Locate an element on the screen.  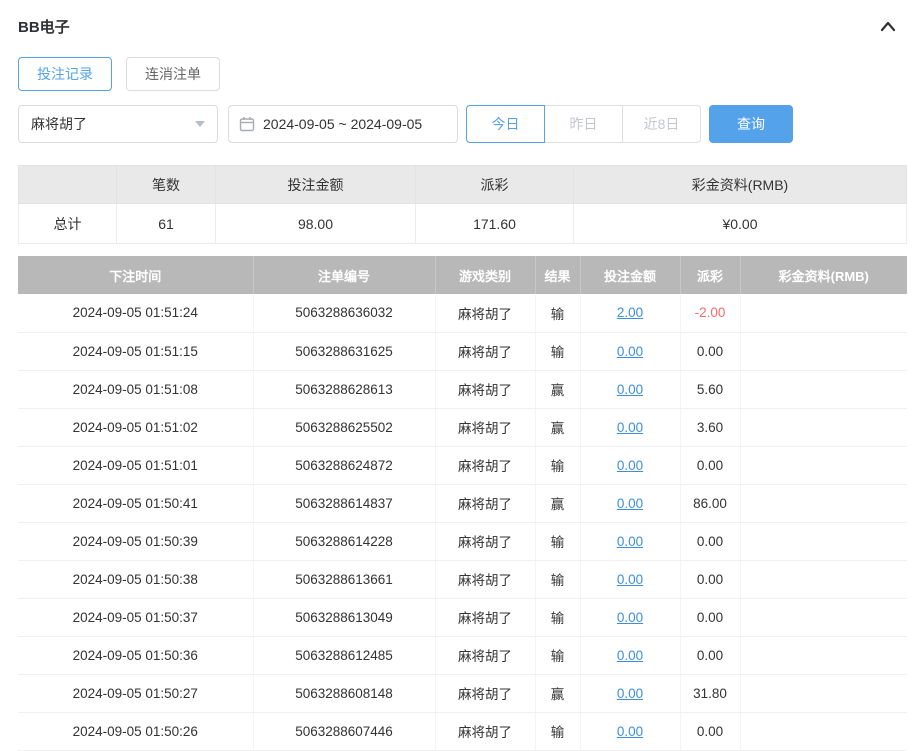
payout-cell: 31.80 is located at coordinates (710, 693).